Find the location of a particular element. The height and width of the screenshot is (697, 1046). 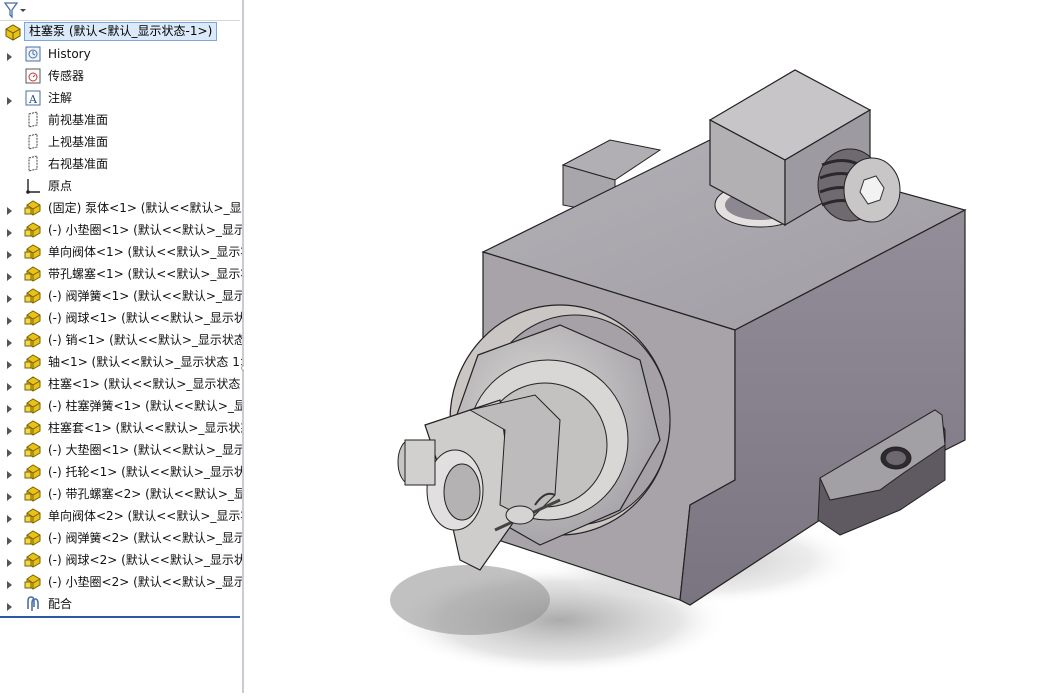

tree-item: 配合 is located at coordinates (120, 604).